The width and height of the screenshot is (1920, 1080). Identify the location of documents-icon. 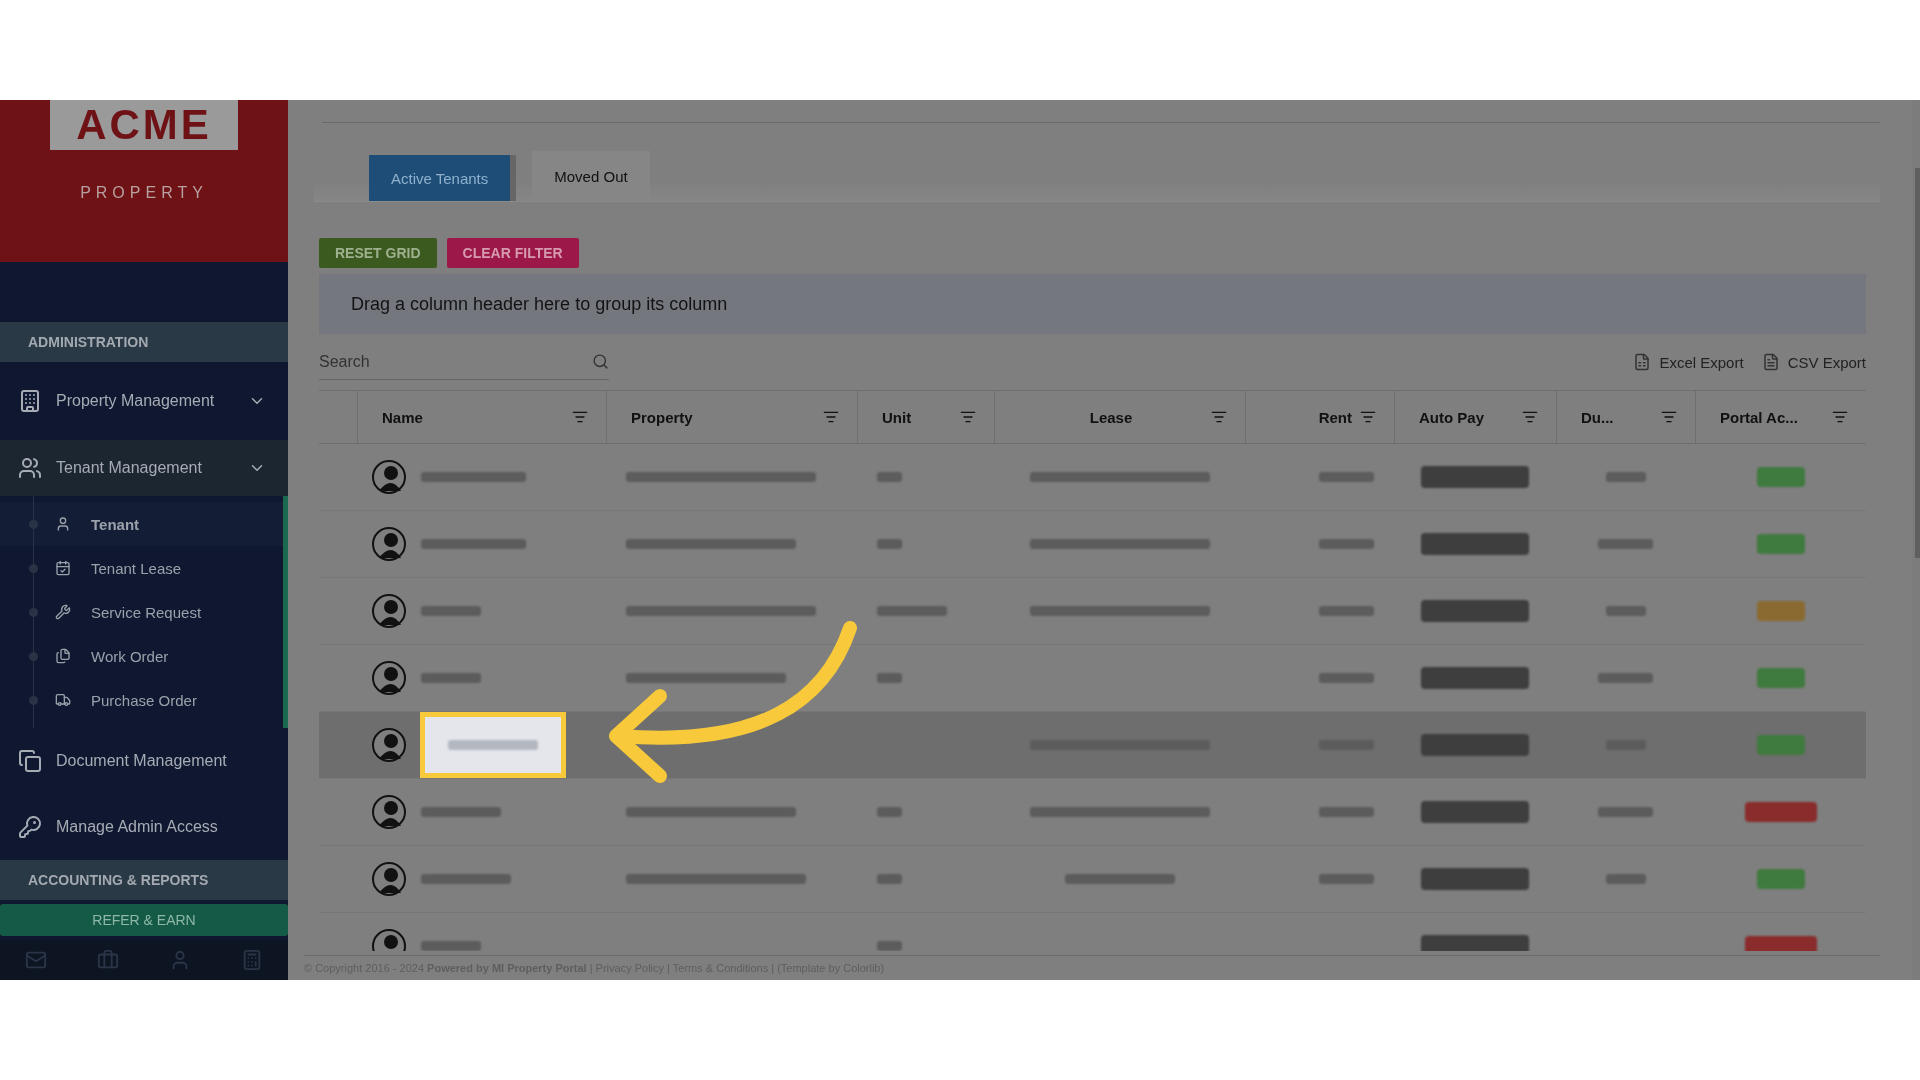
(30, 761).